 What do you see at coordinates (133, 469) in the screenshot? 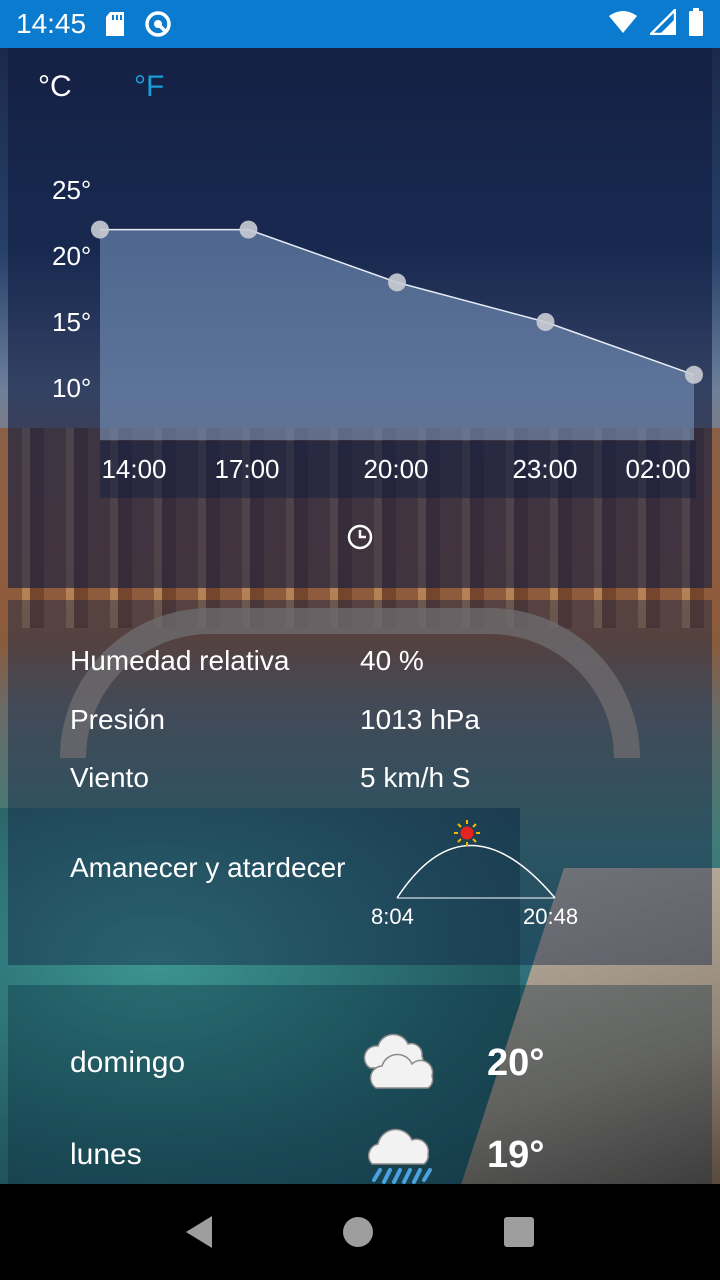
I see `x-tick-label: 14:00` at bounding box center [133, 469].